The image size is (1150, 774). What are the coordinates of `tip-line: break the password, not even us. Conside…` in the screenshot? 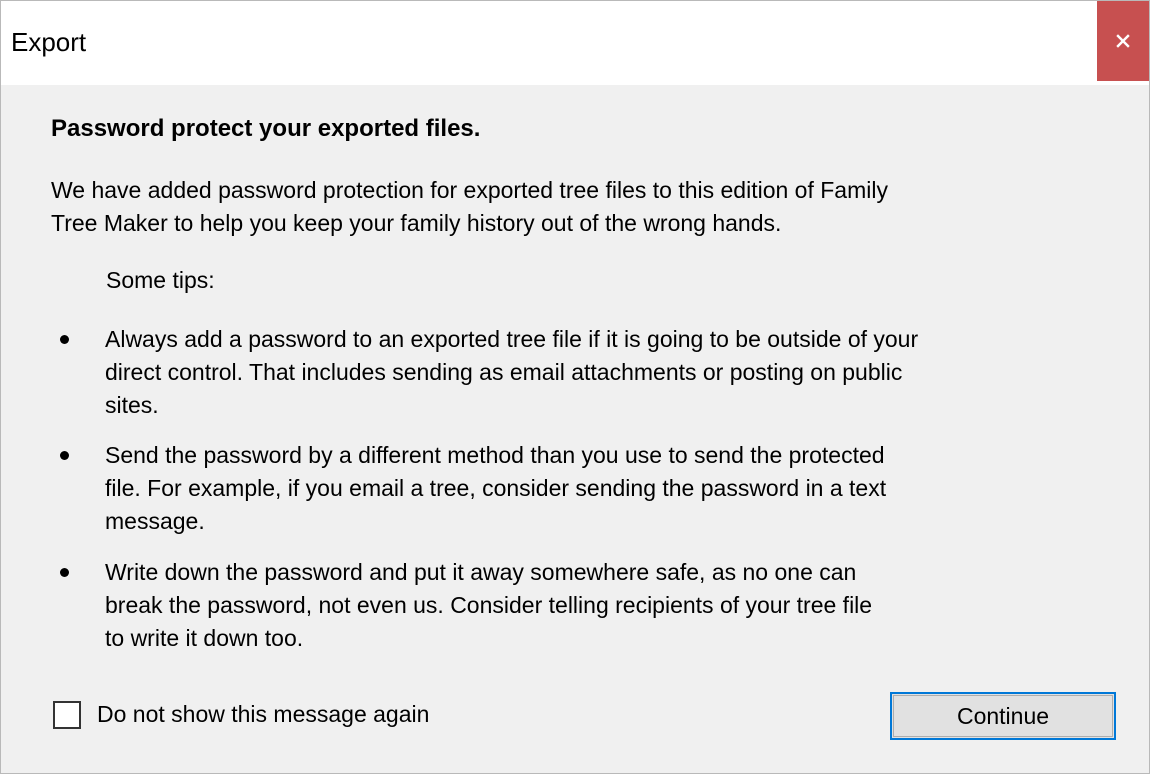 It's located at (489, 605).